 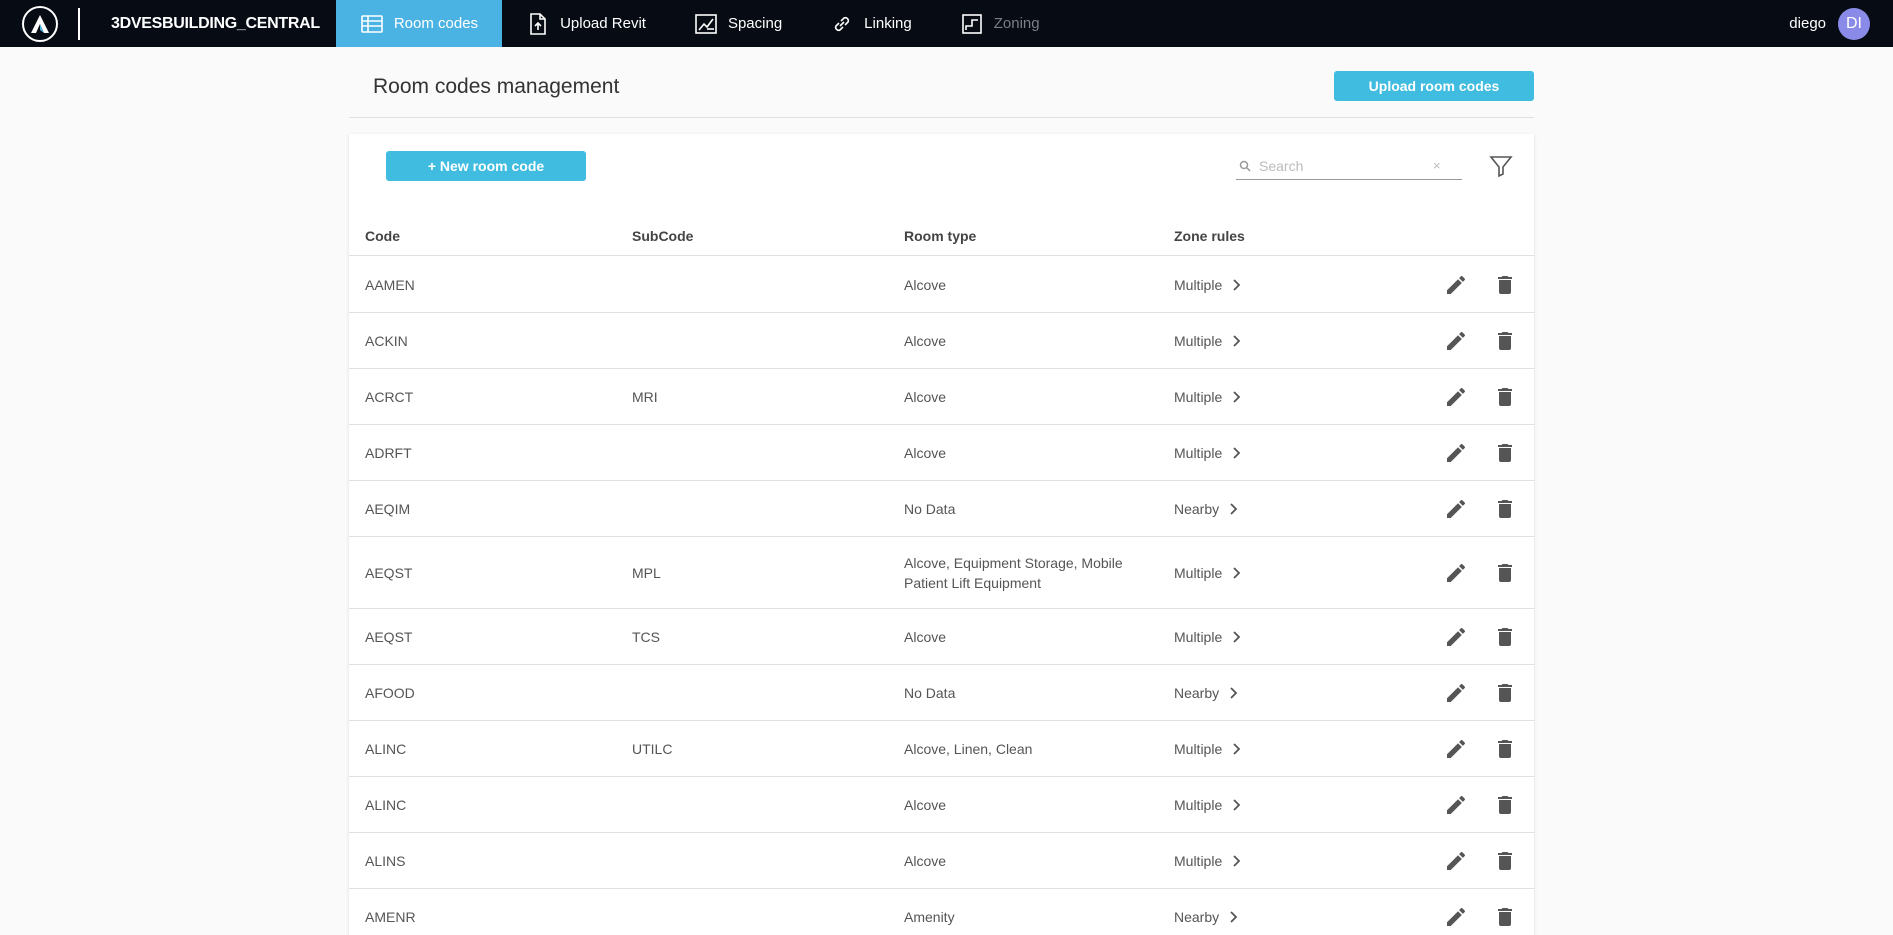 What do you see at coordinates (419, 23) in the screenshot?
I see `nav-room-codes: Room codes` at bounding box center [419, 23].